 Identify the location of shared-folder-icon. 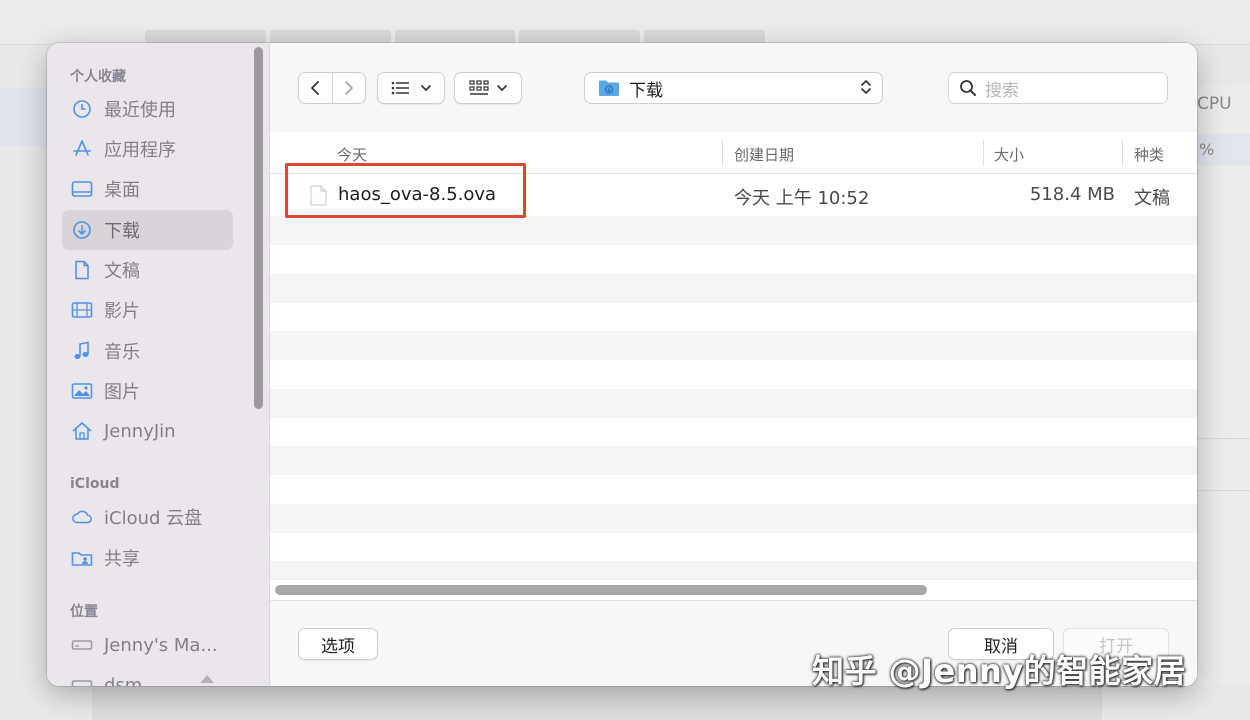
(82, 558).